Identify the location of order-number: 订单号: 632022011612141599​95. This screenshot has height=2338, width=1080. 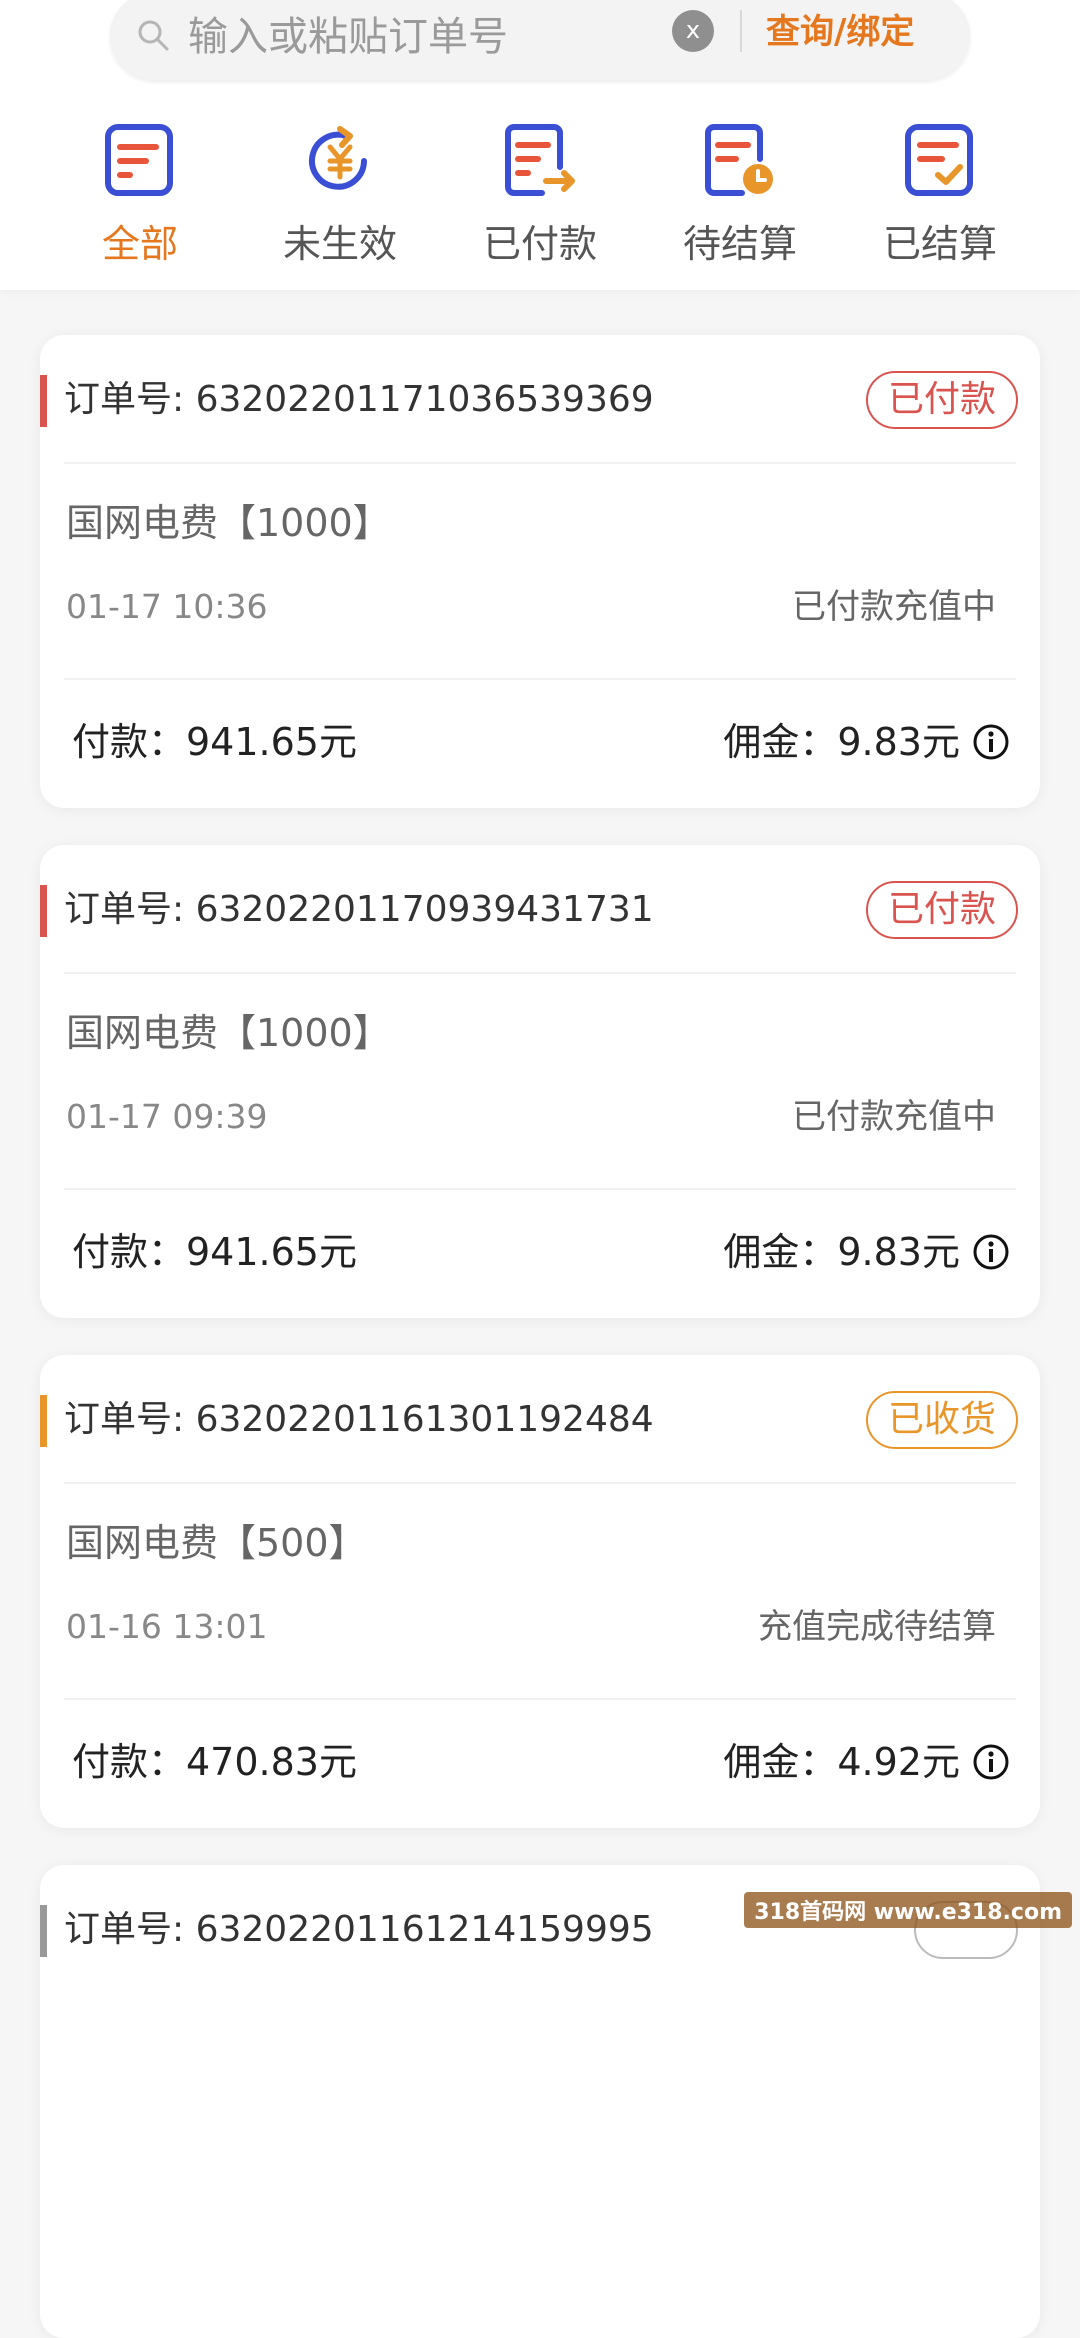
(359, 1929).